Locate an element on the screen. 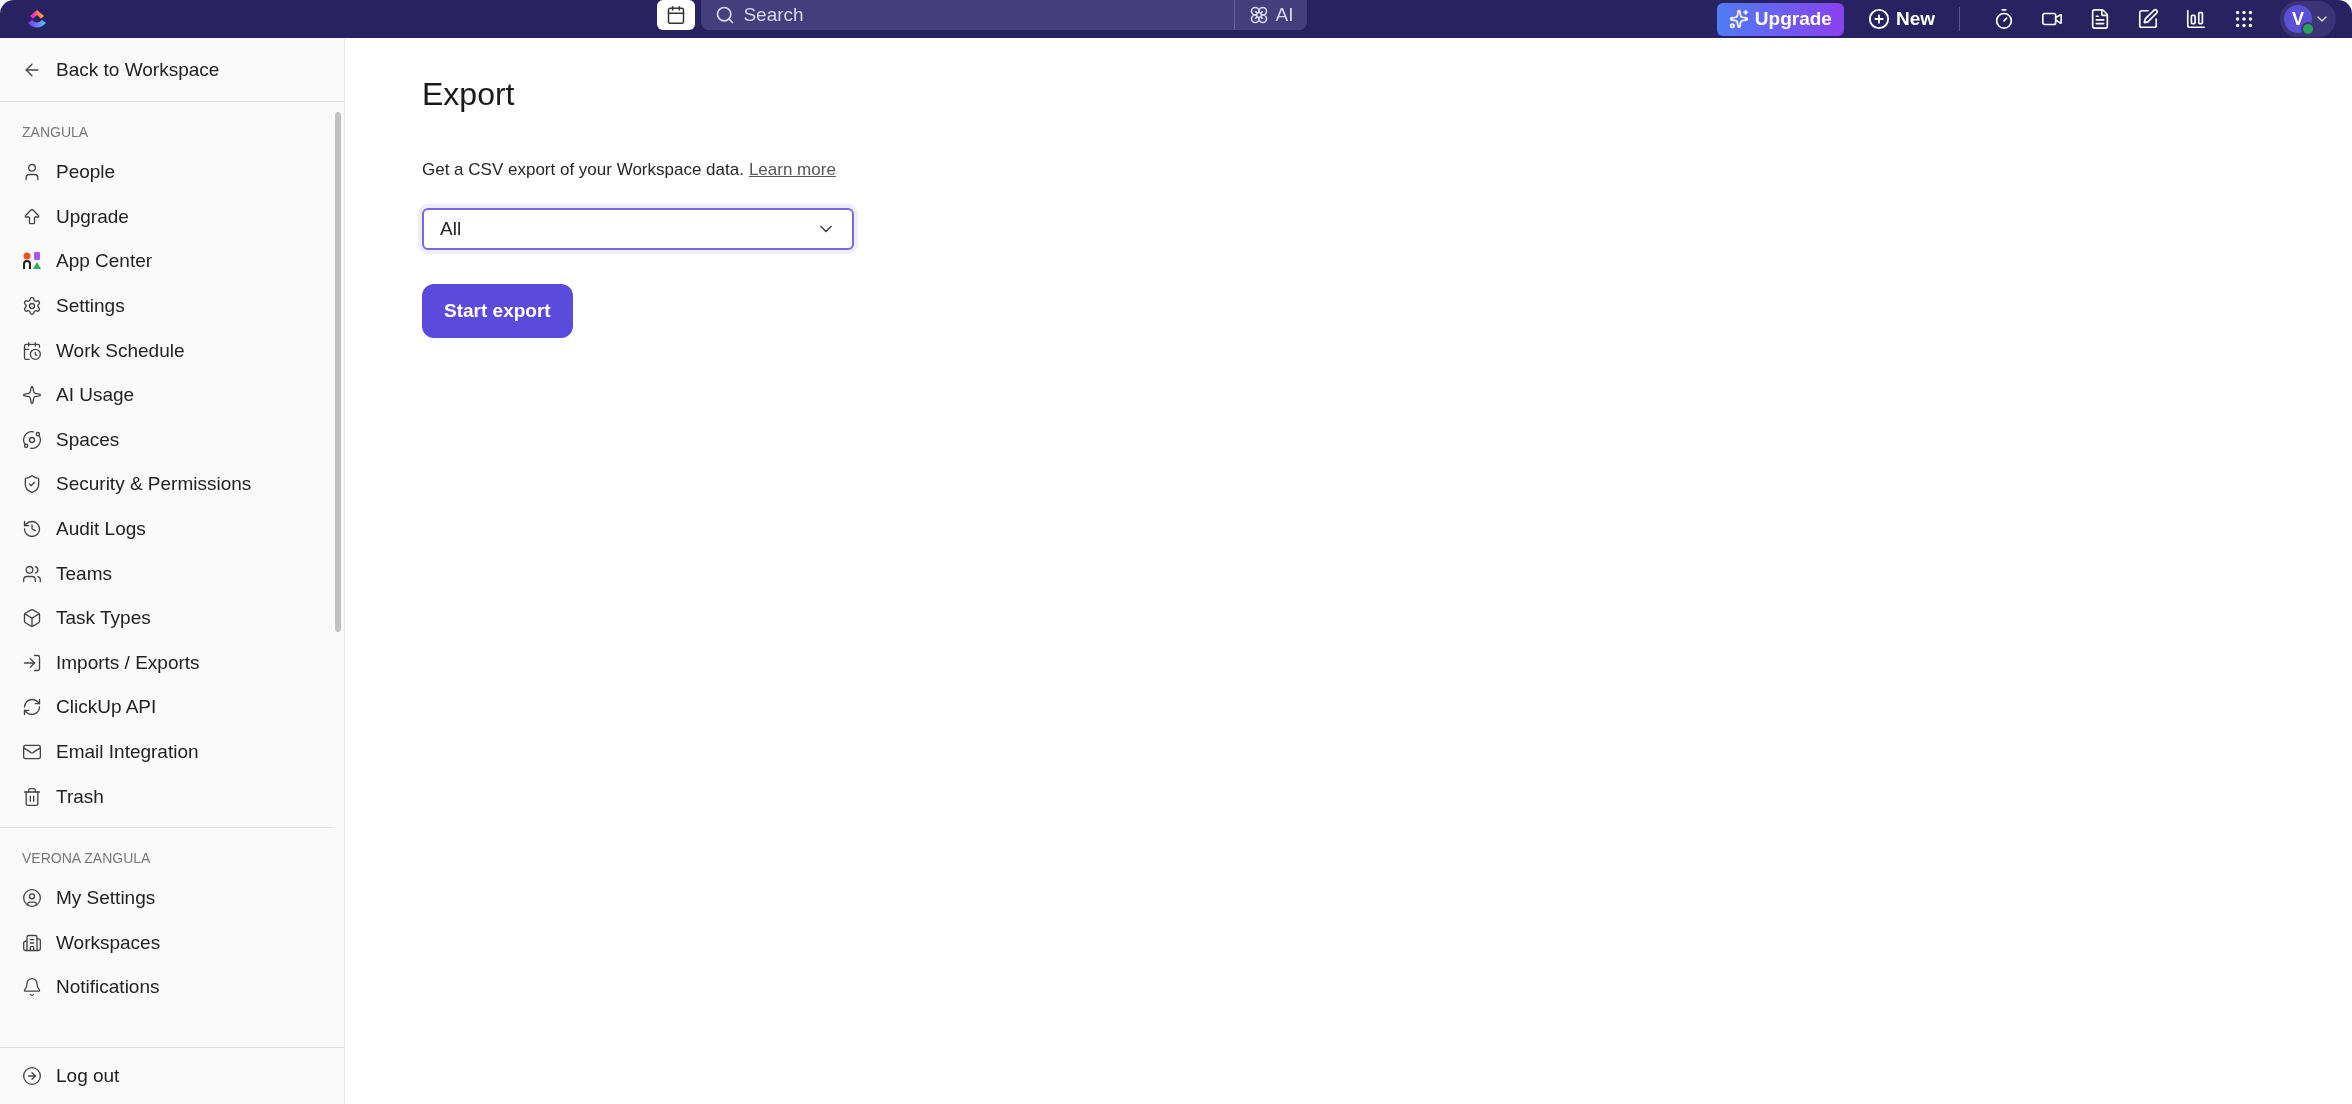  settings-icon is located at coordinates (32, 306).